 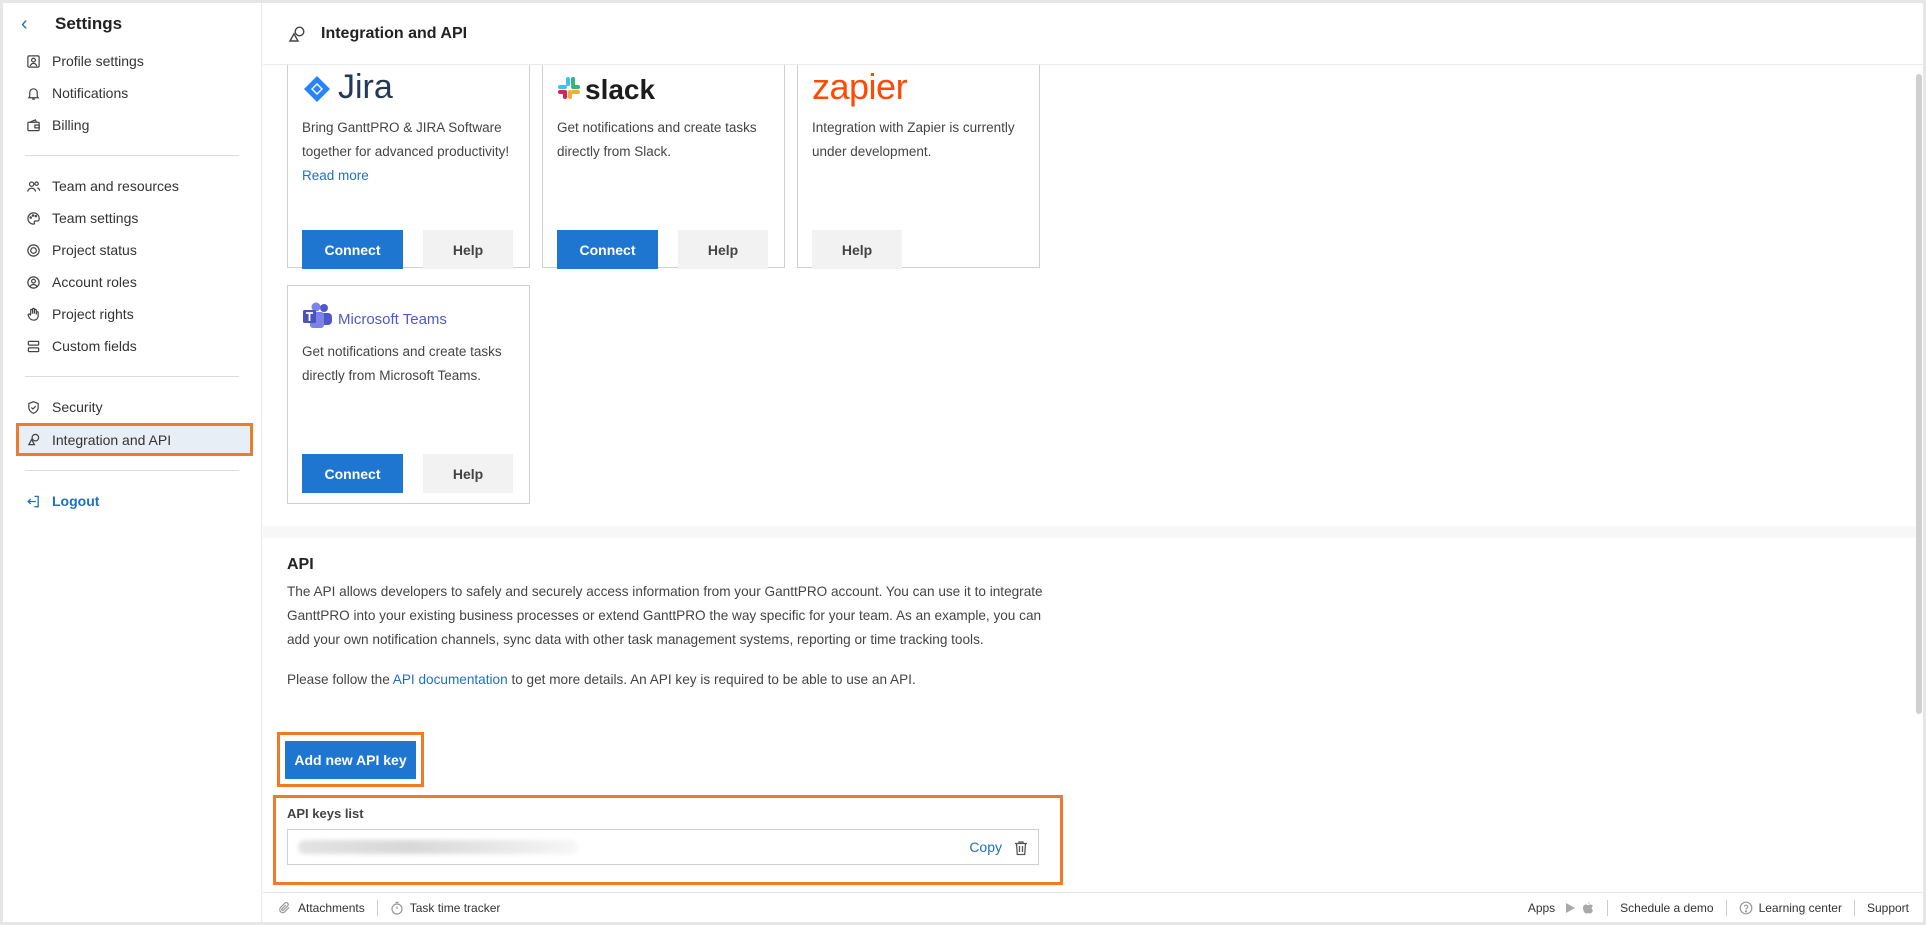 What do you see at coordinates (33, 282) in the screenshot?
I see `user-circle-icon` at bounding box center [33, 282].